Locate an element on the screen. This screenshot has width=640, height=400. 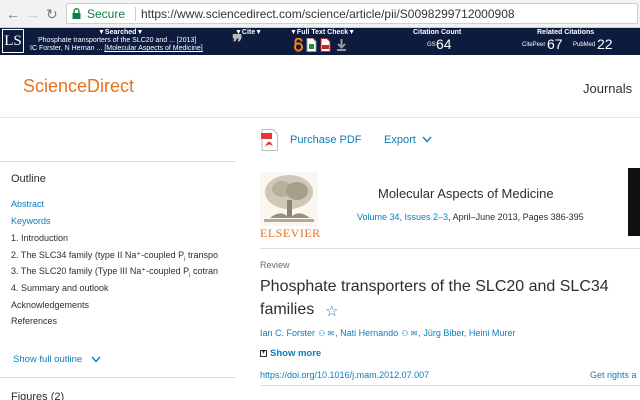
header-divider is located at coordinates (320, 117).